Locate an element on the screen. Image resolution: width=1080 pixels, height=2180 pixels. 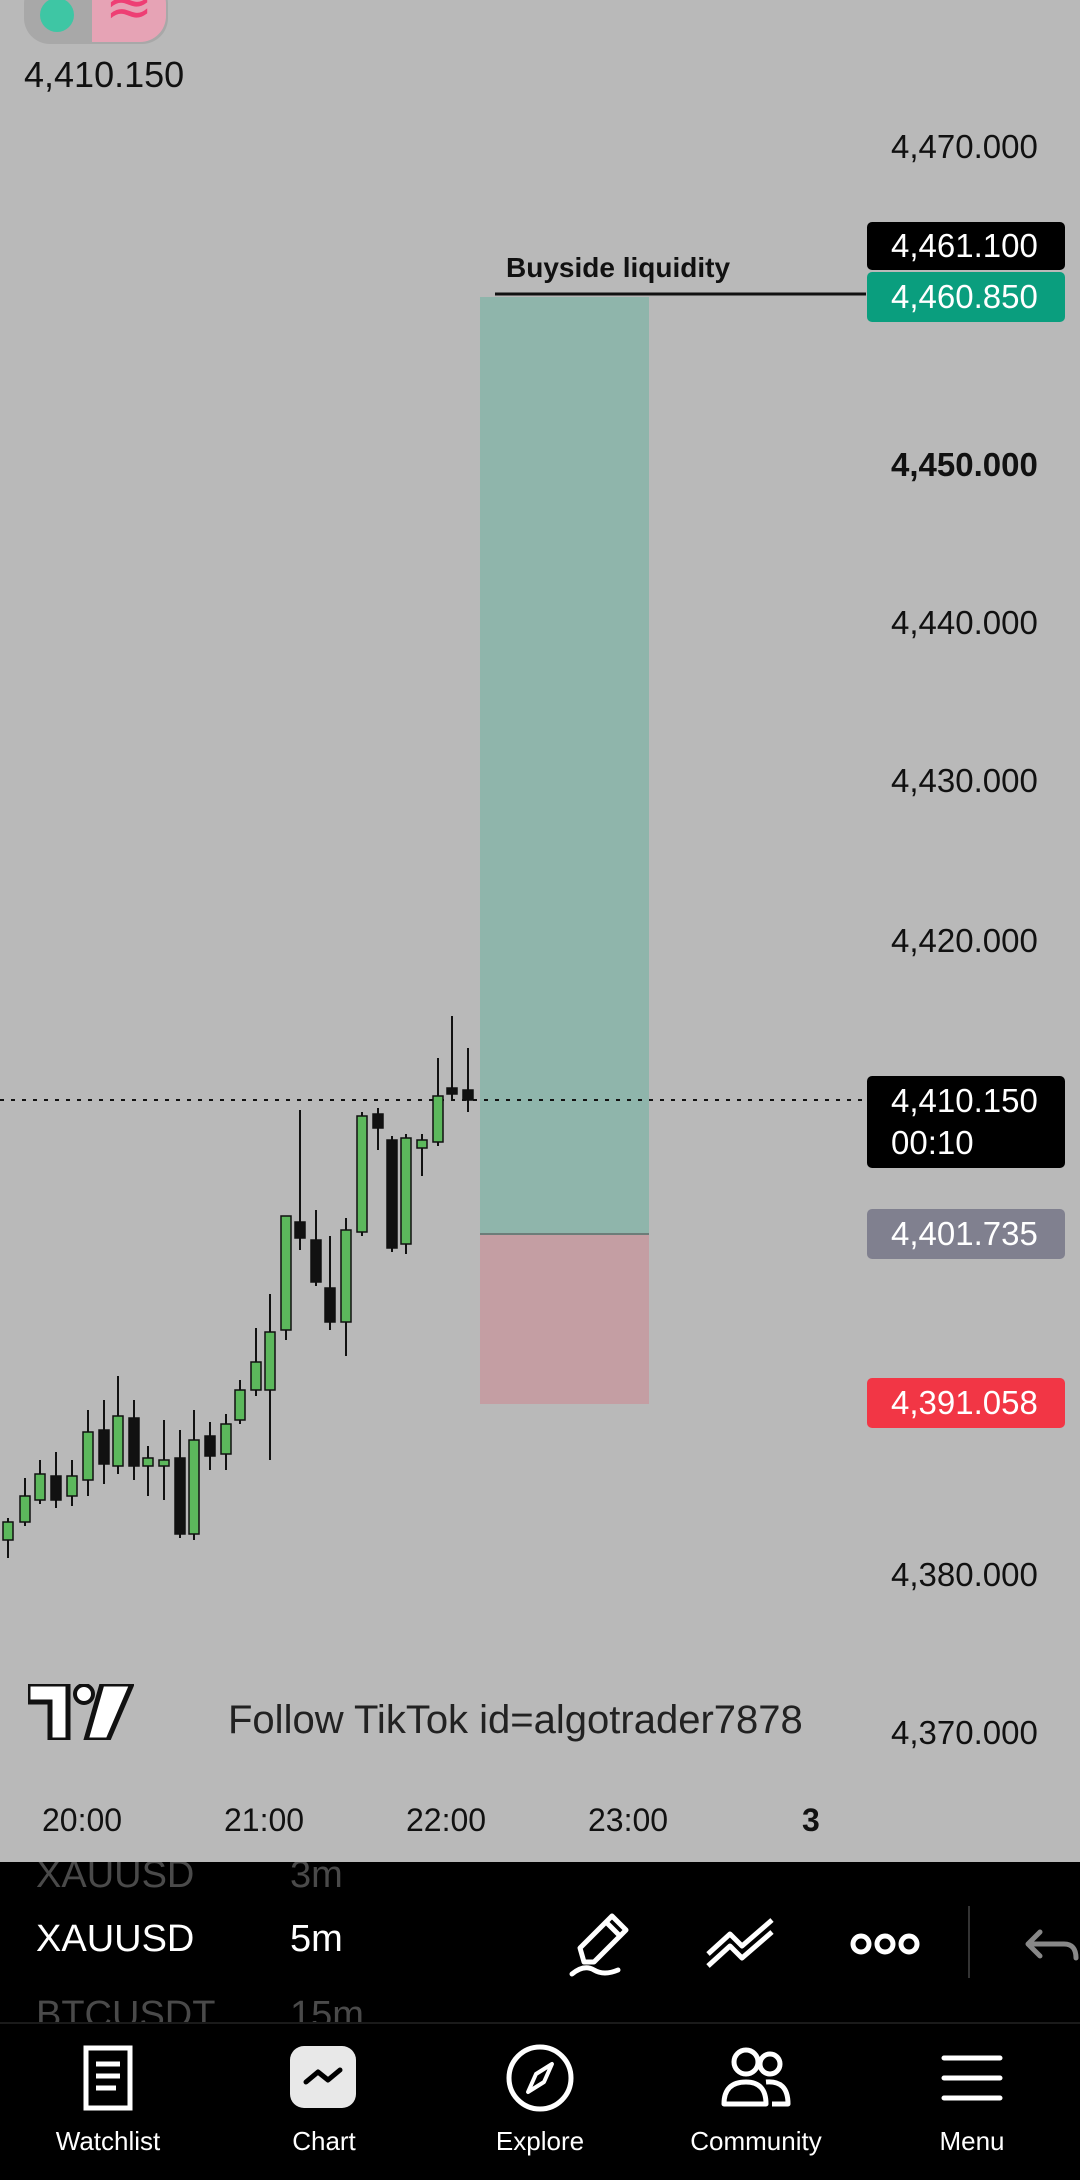
nav-label: Explore is located at coordinates (540, 2141).